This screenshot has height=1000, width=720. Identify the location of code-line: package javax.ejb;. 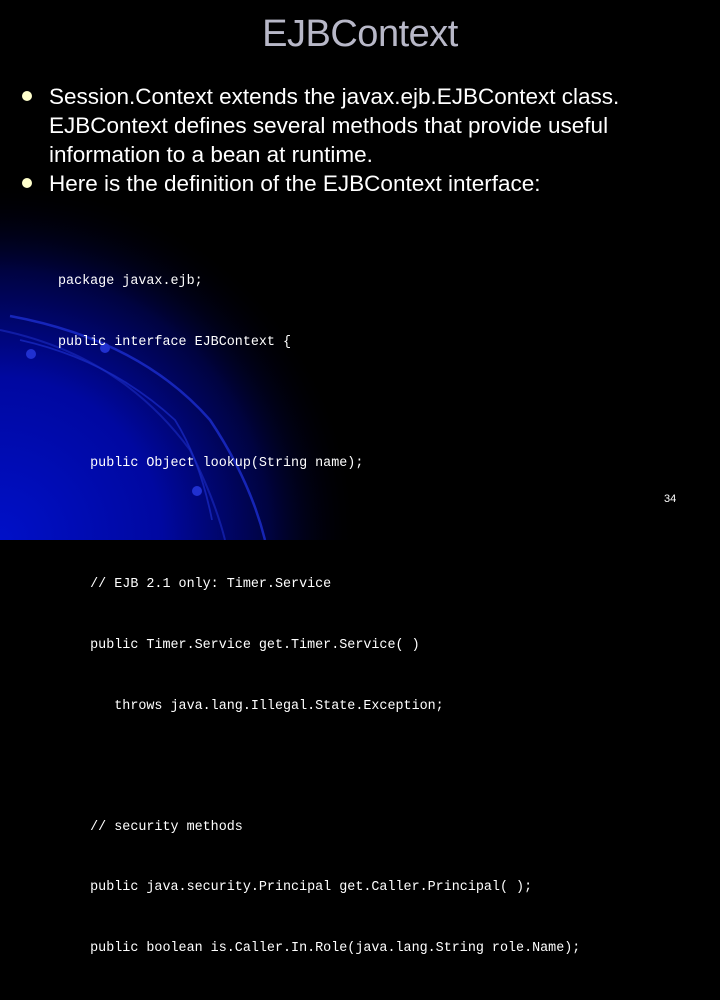
(130, 282).